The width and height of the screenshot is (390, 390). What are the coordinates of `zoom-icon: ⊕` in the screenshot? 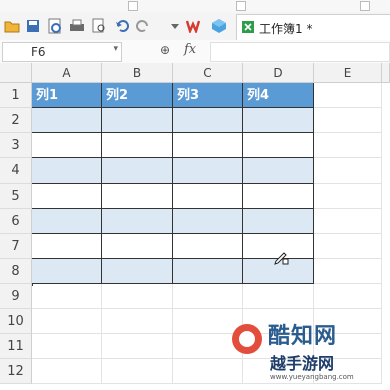 It's located at (165, 50).